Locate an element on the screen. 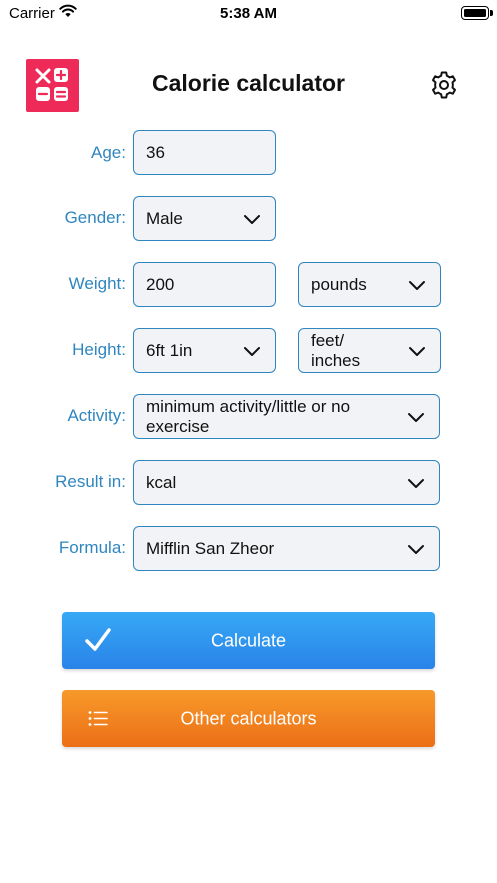 The image size is (497, 883). other-calculators-button: Other calculators is located at coordinates (248, 718).